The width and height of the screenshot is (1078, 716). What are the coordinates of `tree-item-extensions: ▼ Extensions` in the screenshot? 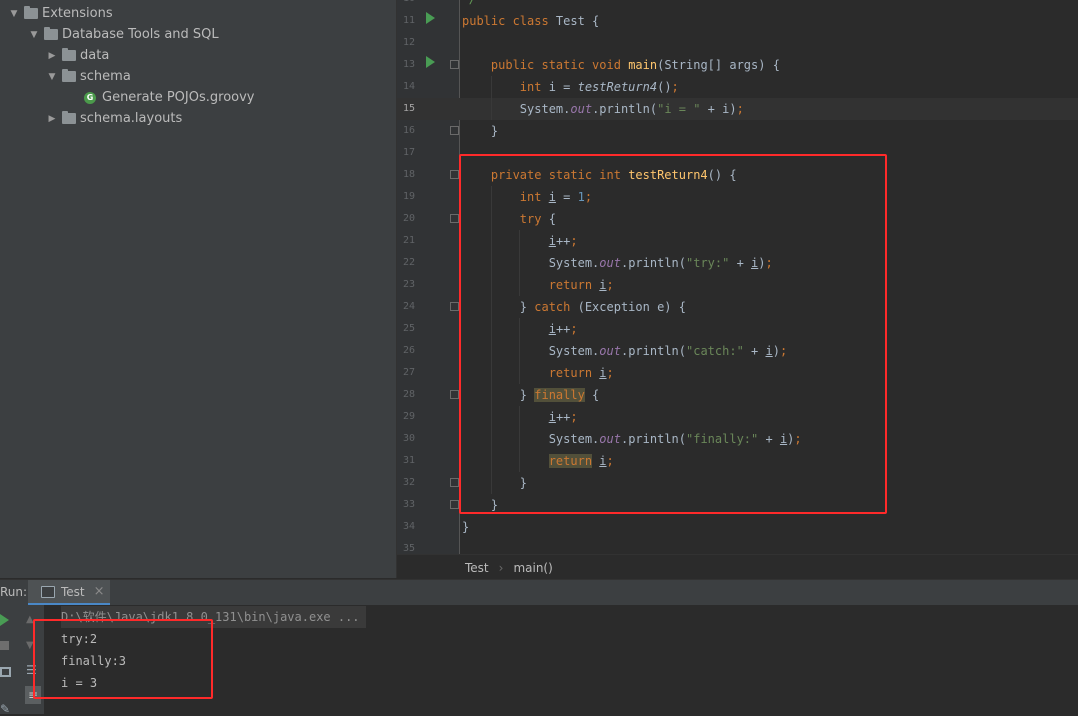 It's located at (60, 13).